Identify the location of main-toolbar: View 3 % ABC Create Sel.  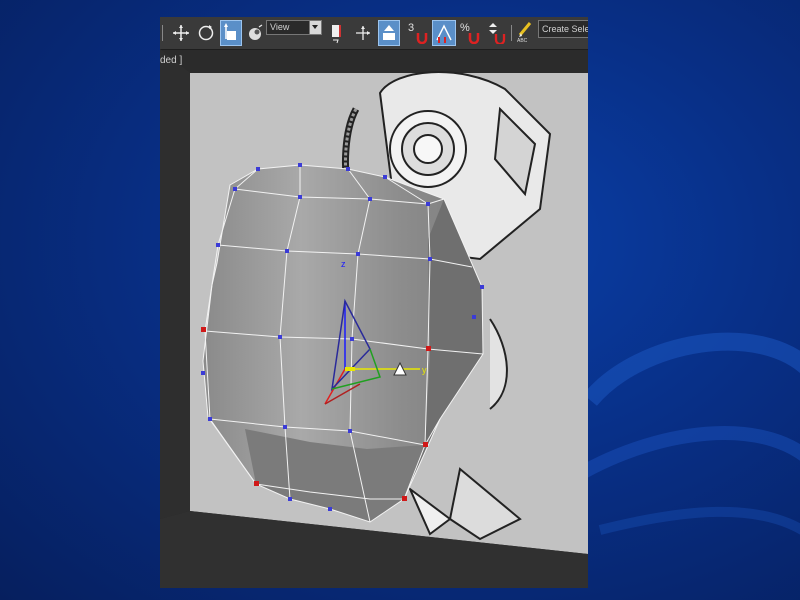
(374, 33).